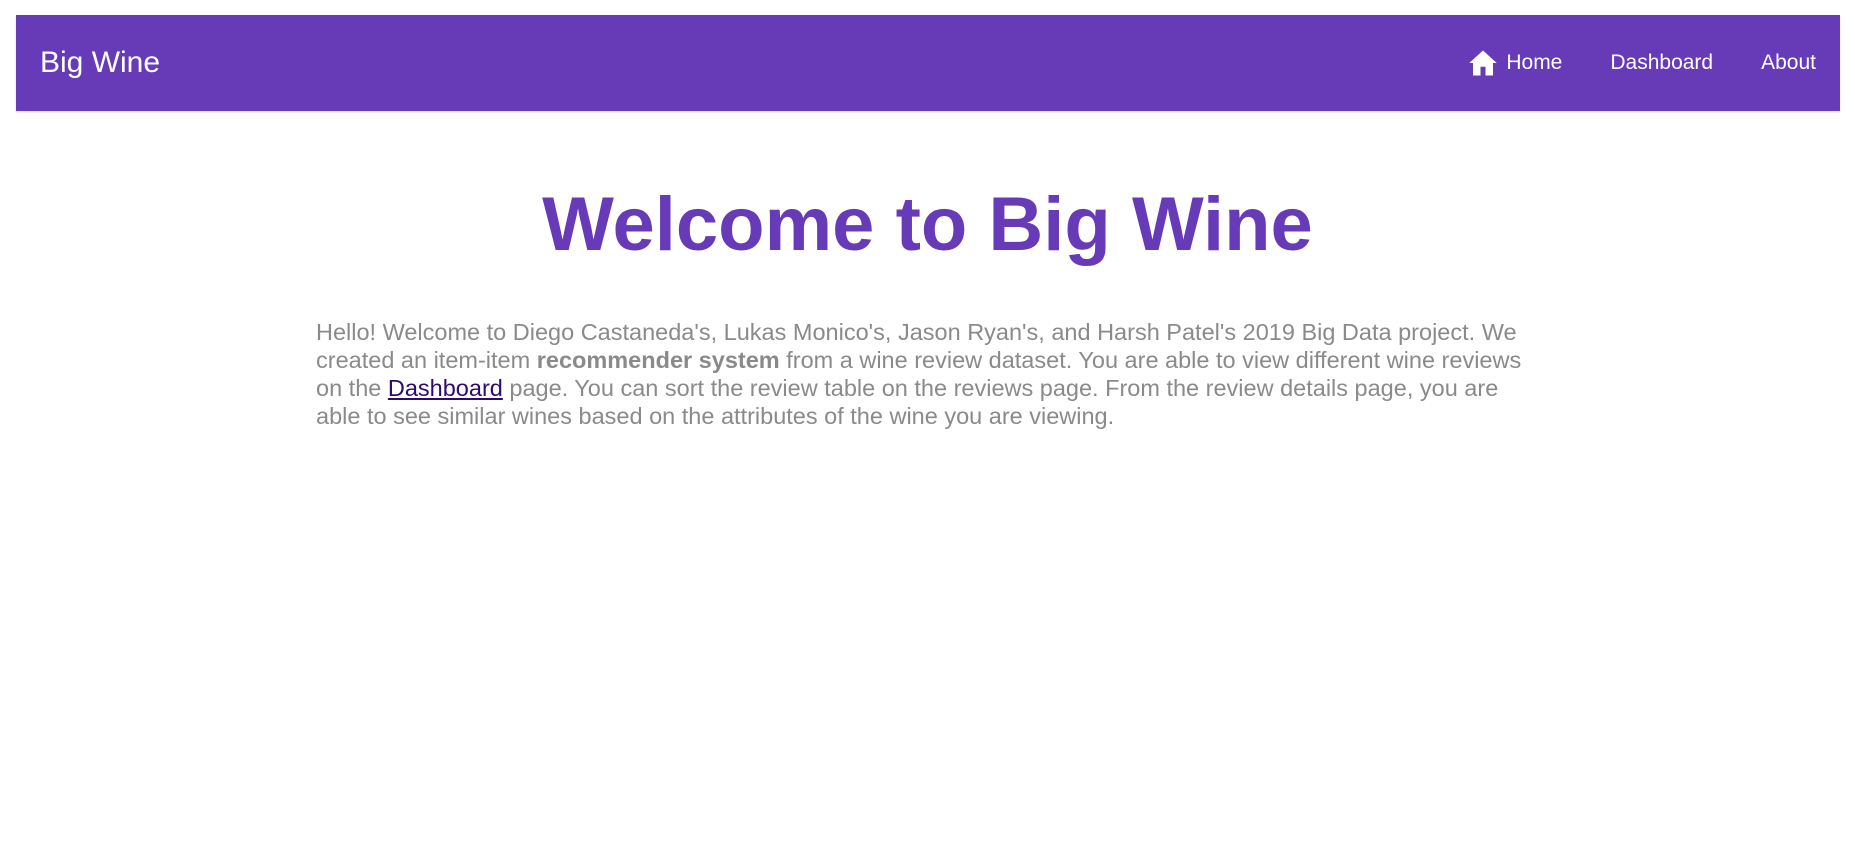 The image size is (1855, 864). I want to click on main-nav: Home Dashboard About, so click(1642, 63).